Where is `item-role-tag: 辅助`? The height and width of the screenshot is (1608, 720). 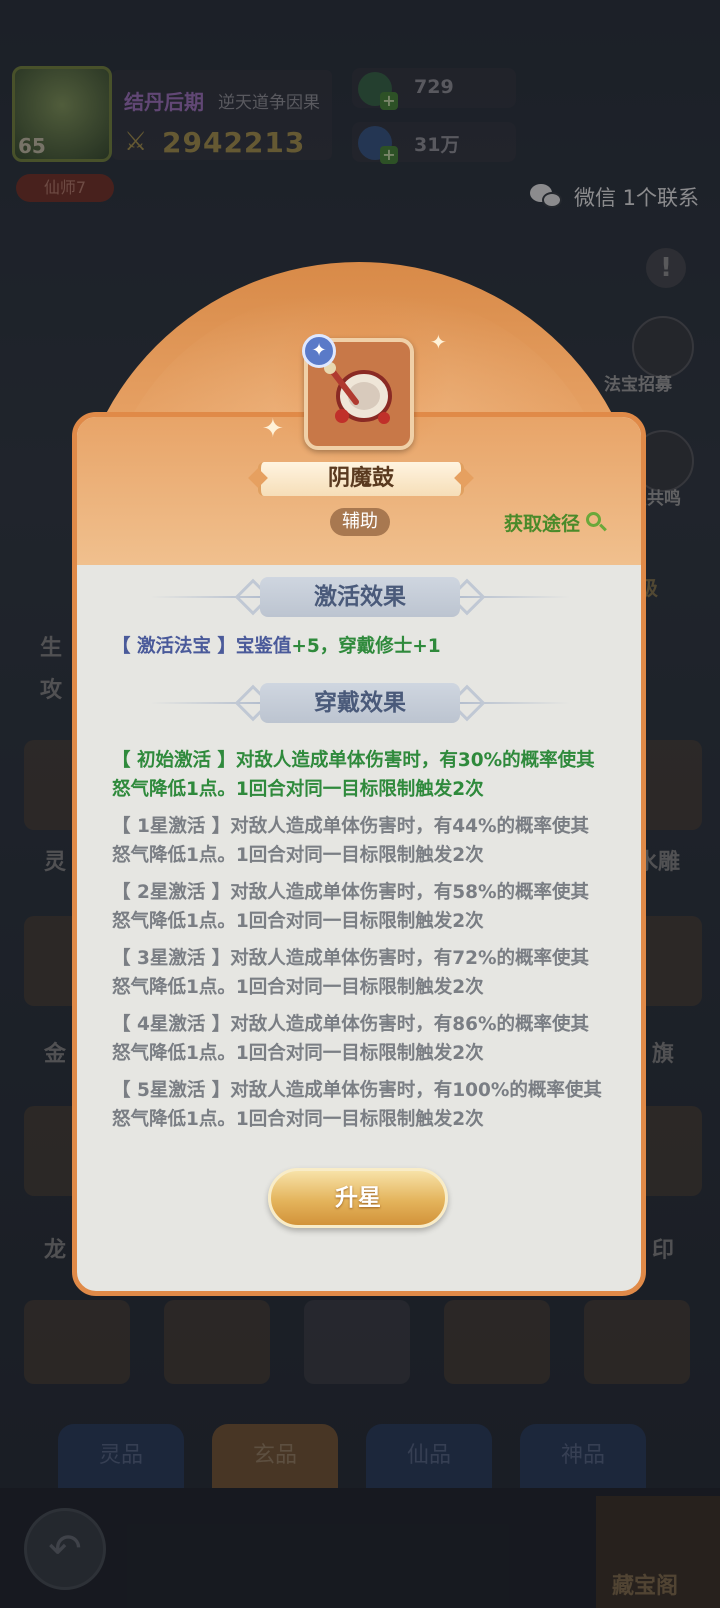
item-role-tag: 辅助 is located at coordinates (360, 522).